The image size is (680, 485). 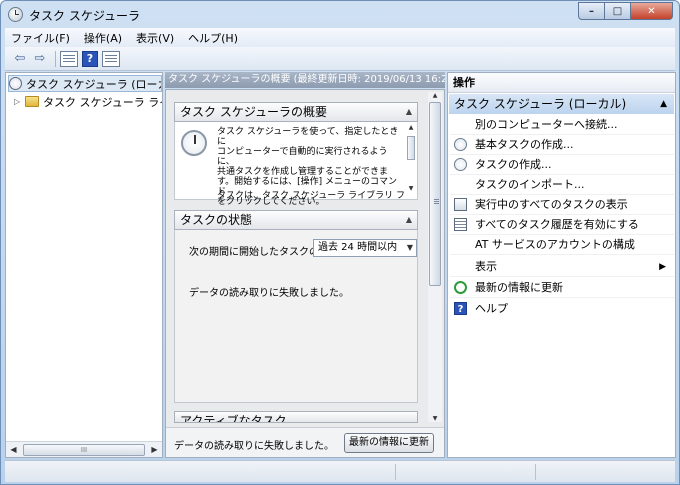 I want to click on action-label: AT サービスのアカウントの構成, so click(x=555, y=244).